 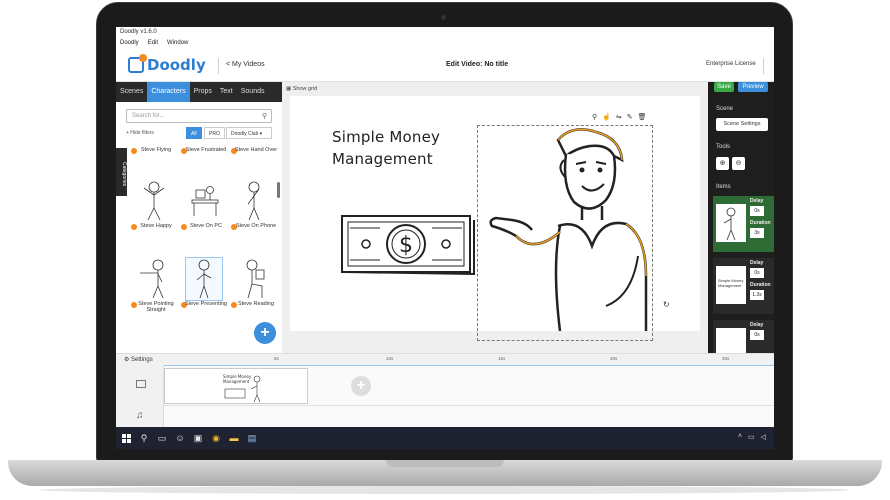 What do you see at coordinates (177, 43) in the screenshot?
I see `menu-window: Window` at bounding box center [177, 43].